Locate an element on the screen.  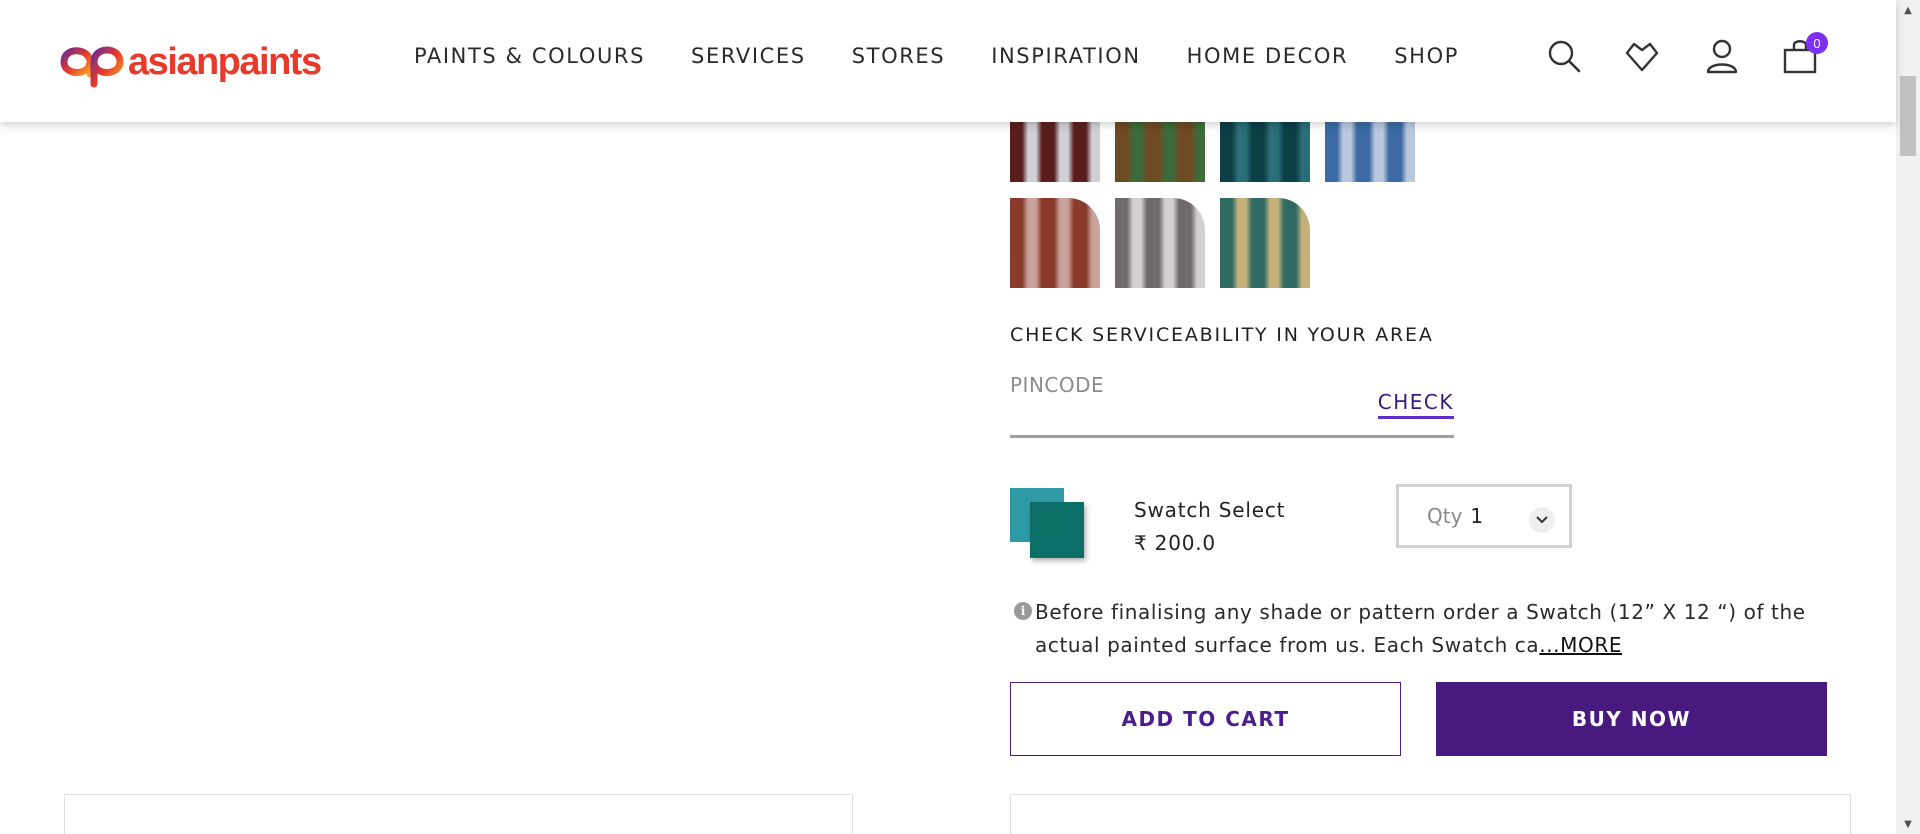
chevron-down-icon is located at coordinates (1542, 520).